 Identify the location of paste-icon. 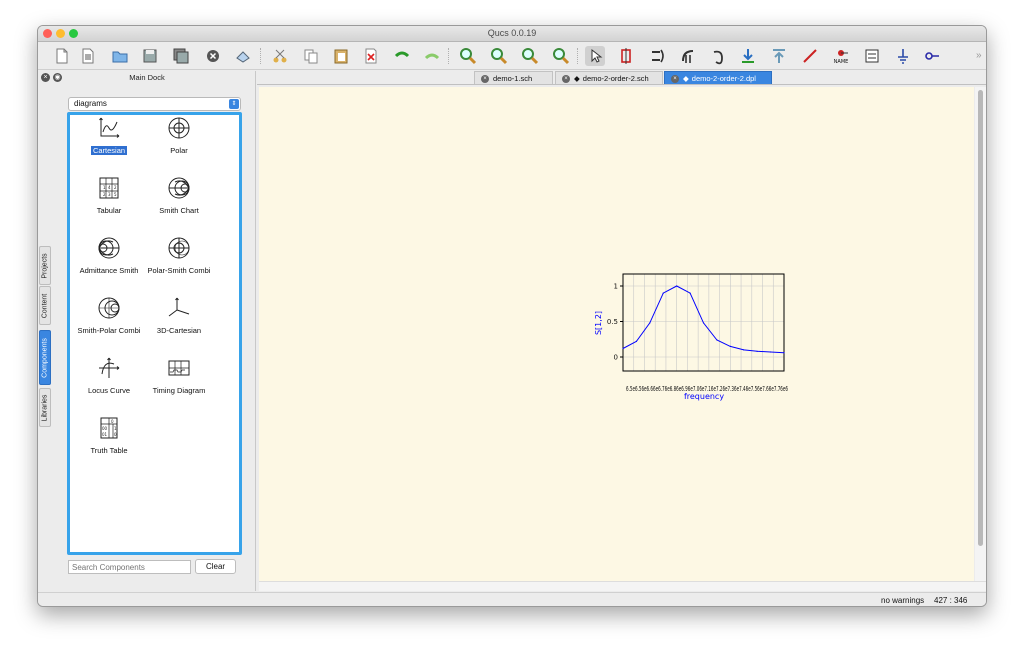
(341, 56).